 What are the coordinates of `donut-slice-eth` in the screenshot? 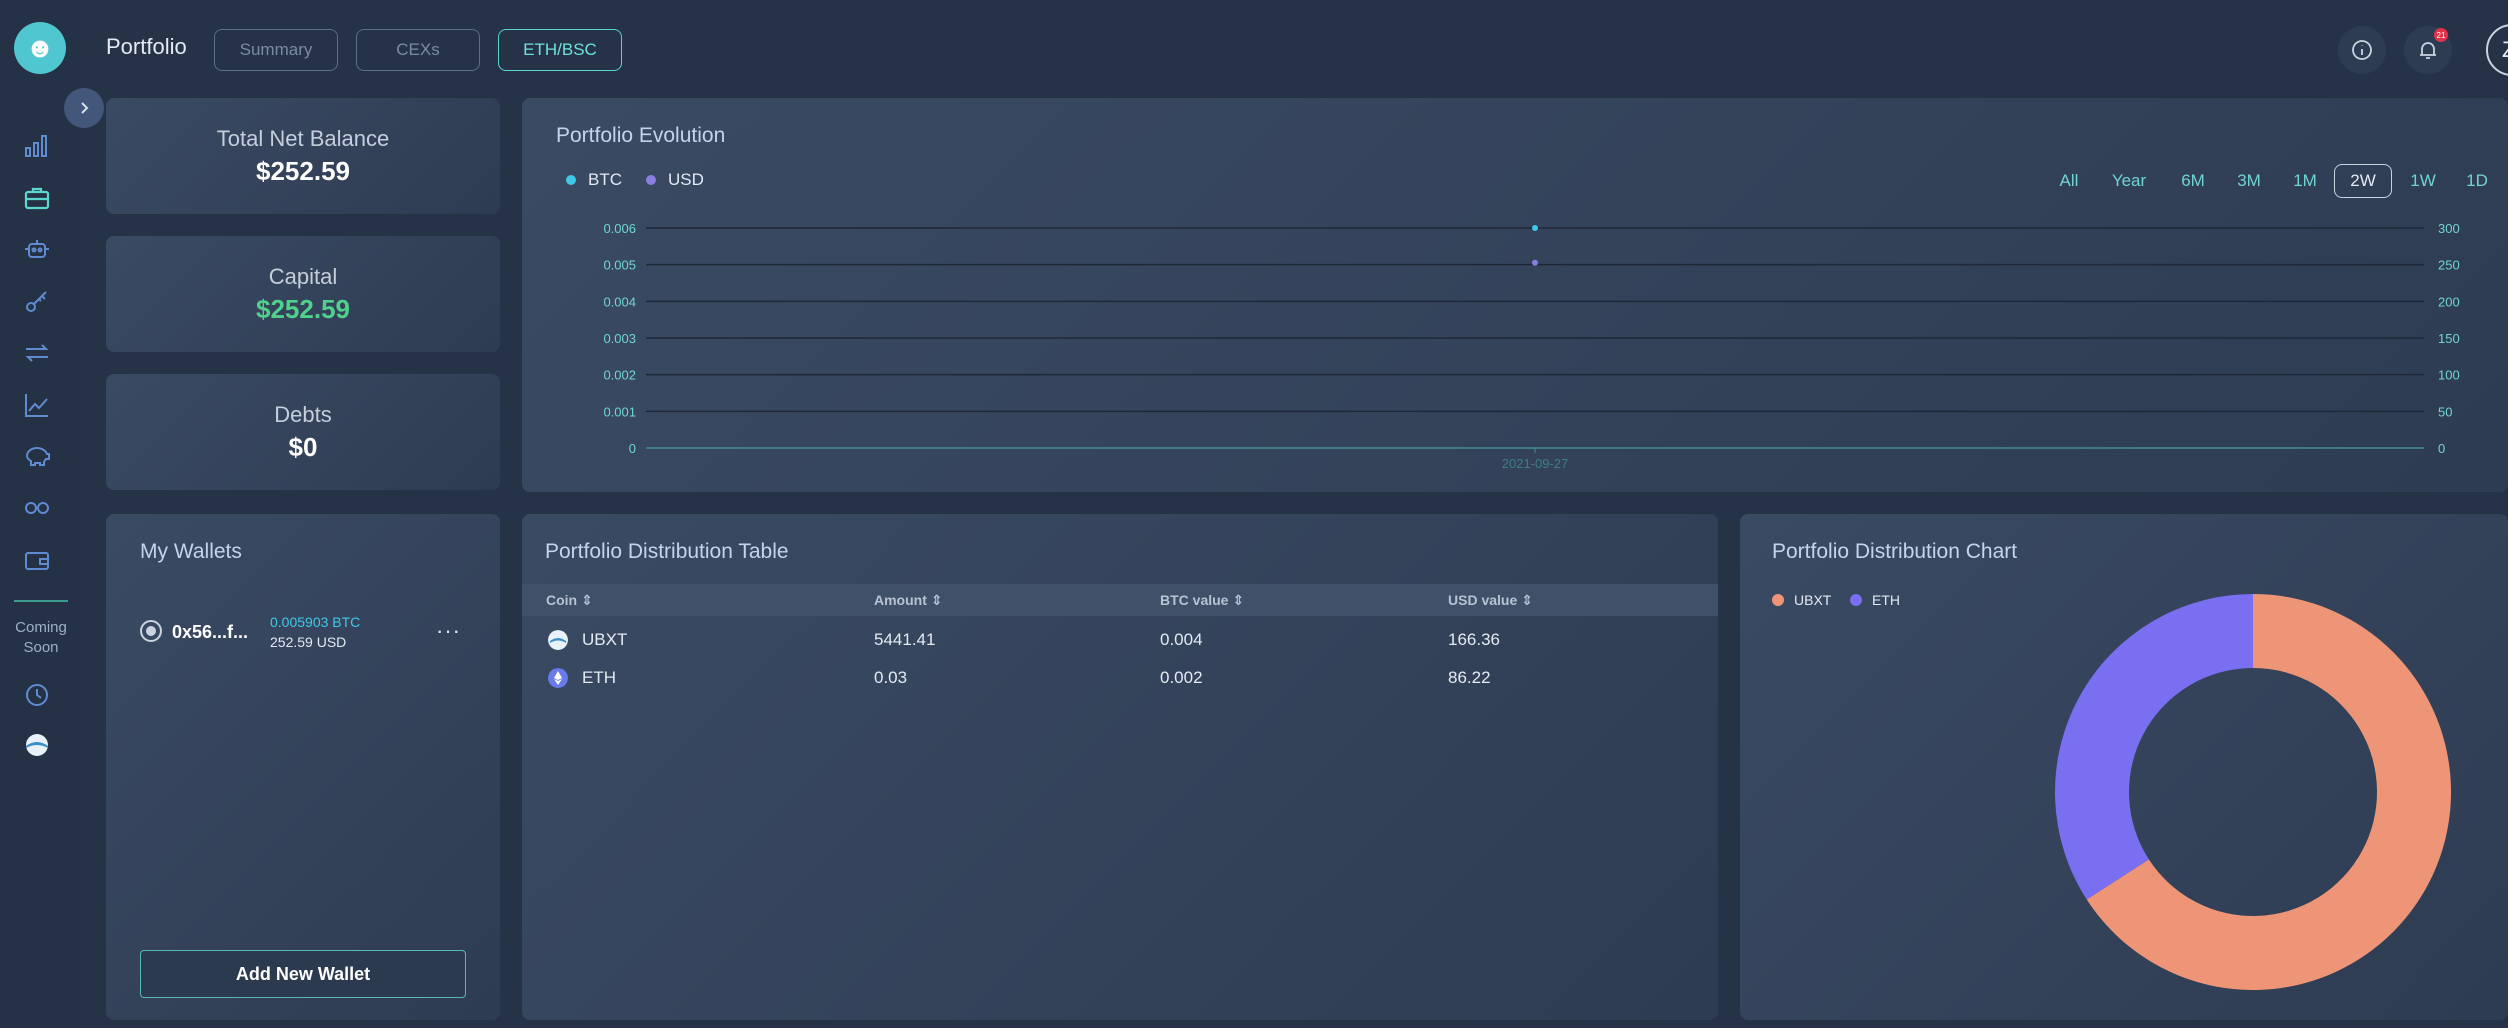 It's located at (2154, 747).